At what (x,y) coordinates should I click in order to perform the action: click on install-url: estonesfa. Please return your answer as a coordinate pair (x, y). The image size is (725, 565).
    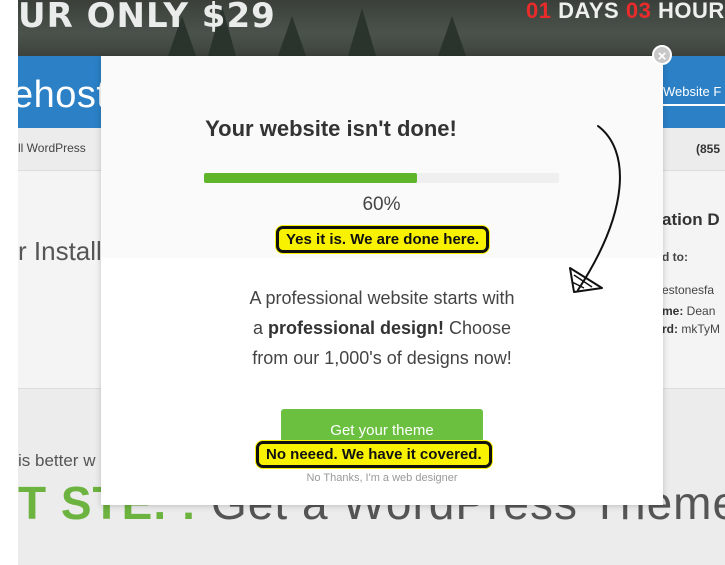
    Looking at the image, I should click on (688, 290).